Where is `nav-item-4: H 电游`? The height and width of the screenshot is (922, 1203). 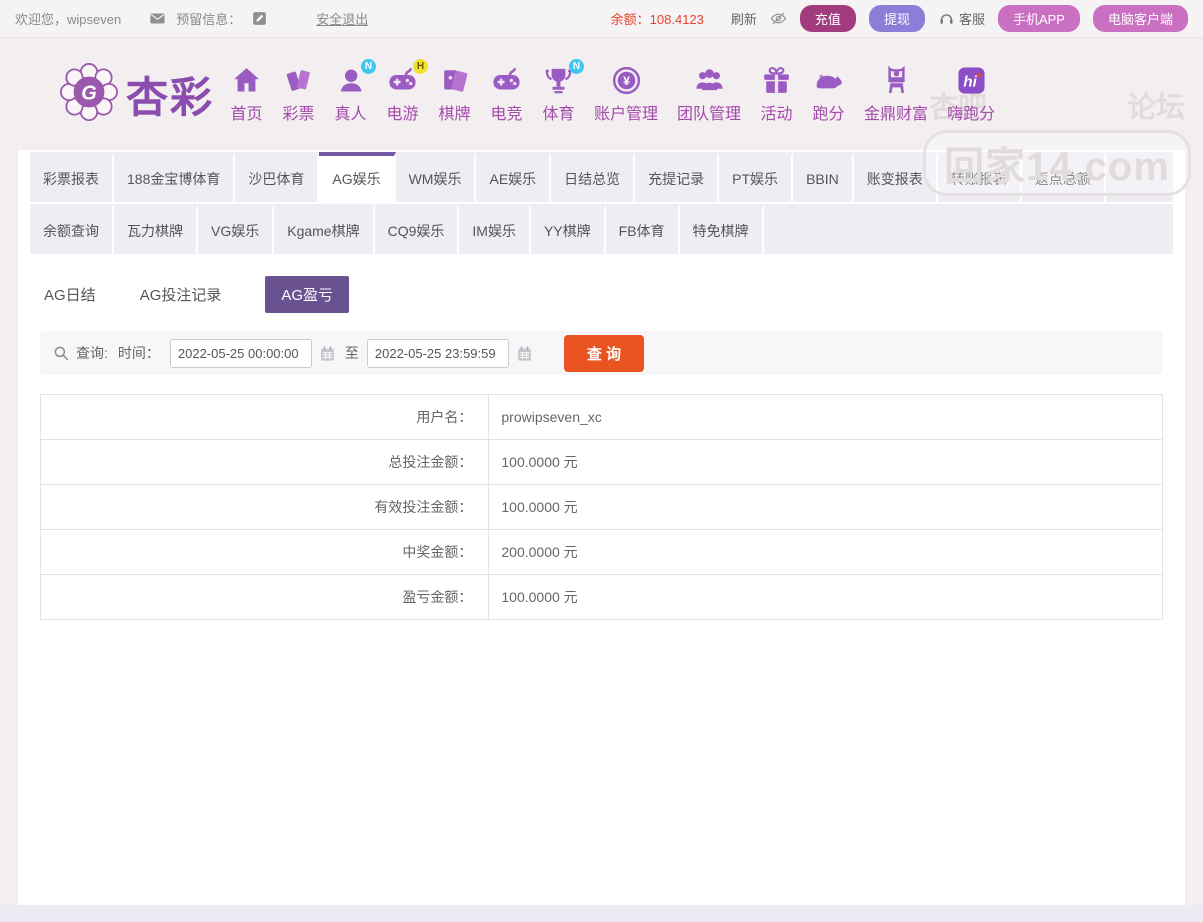 nav-item-4: H 电游 is located at coordinates (407, 91).